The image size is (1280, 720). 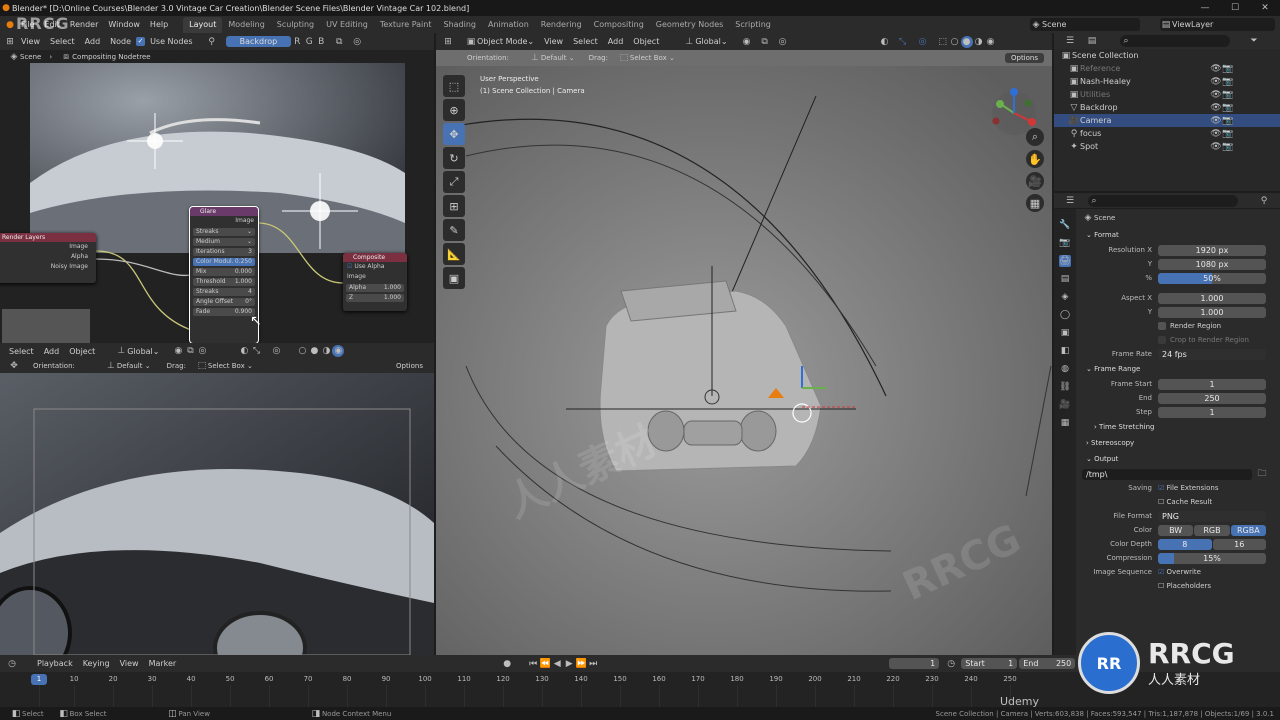 I want to click on vp-shading-material-icon: ◑, so click(x=979, y=42).